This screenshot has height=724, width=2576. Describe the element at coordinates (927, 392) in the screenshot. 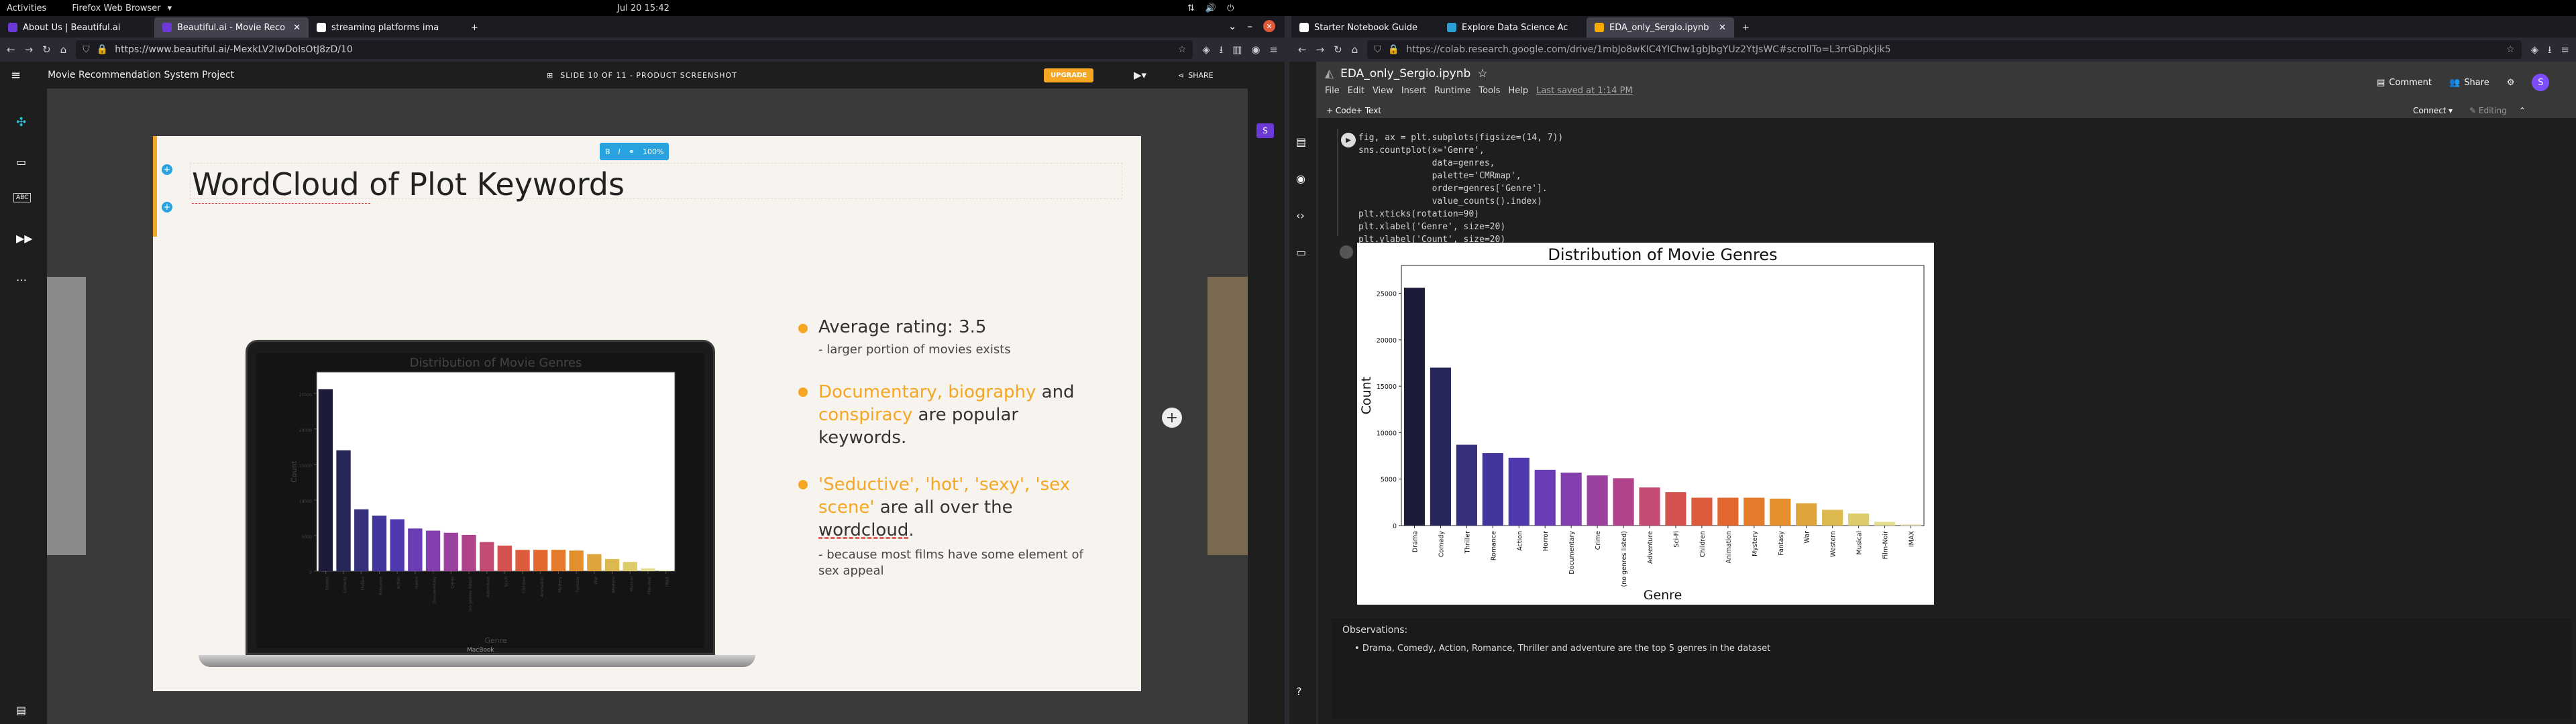

I see `highlight-text: Documentary, biography` at that location.